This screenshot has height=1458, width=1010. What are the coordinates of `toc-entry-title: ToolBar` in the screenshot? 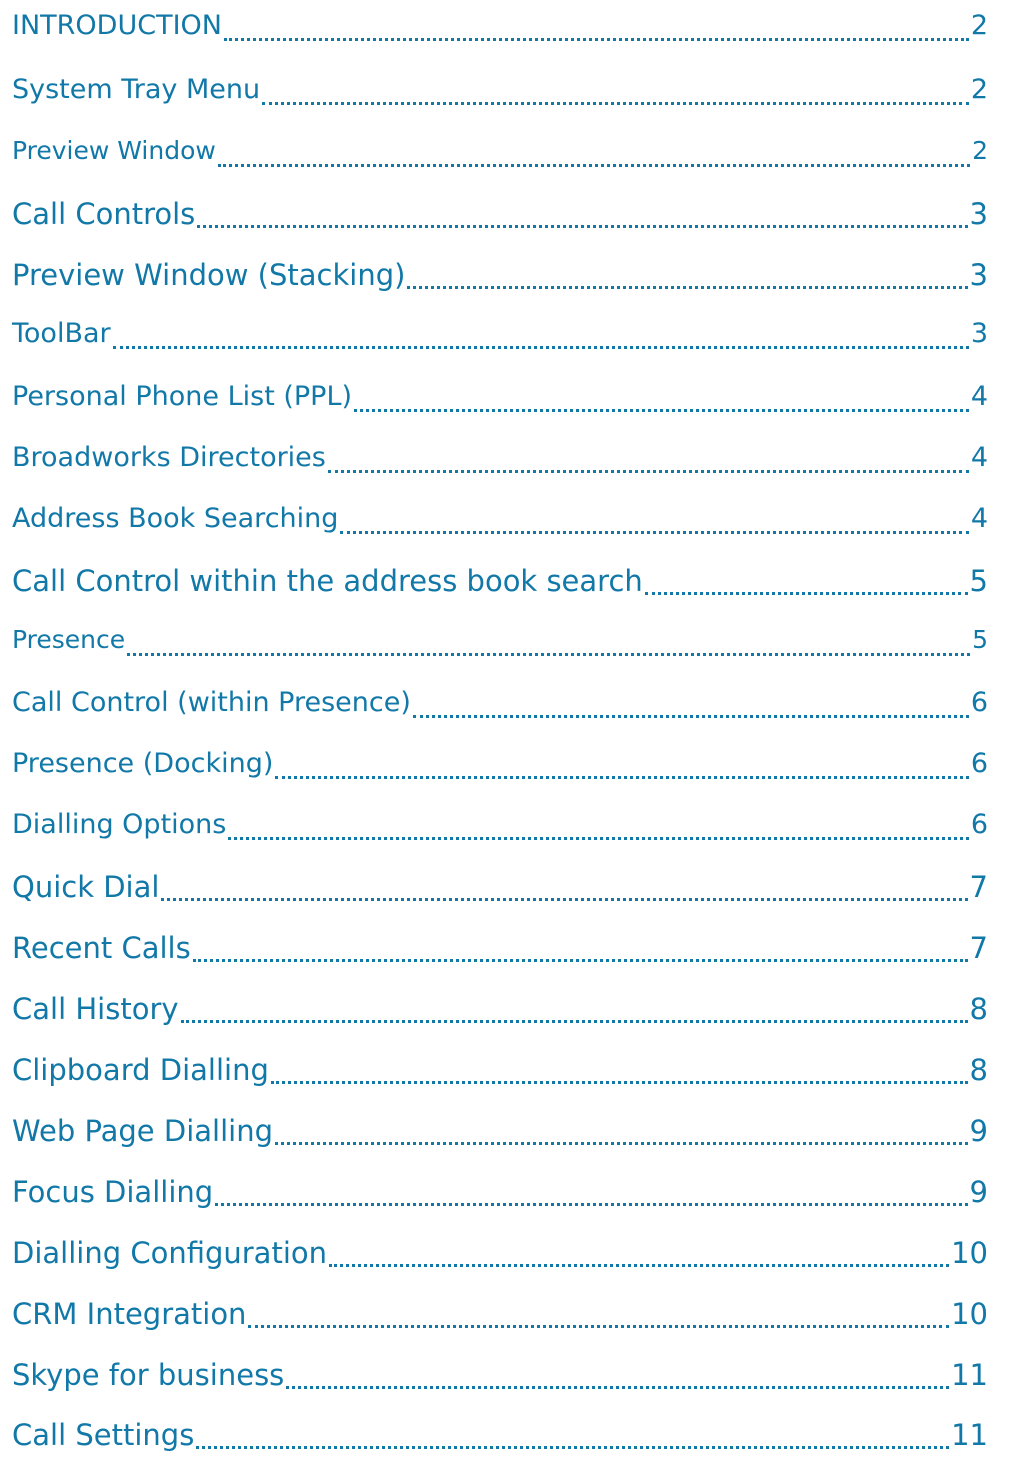 It's located at (61, 333).